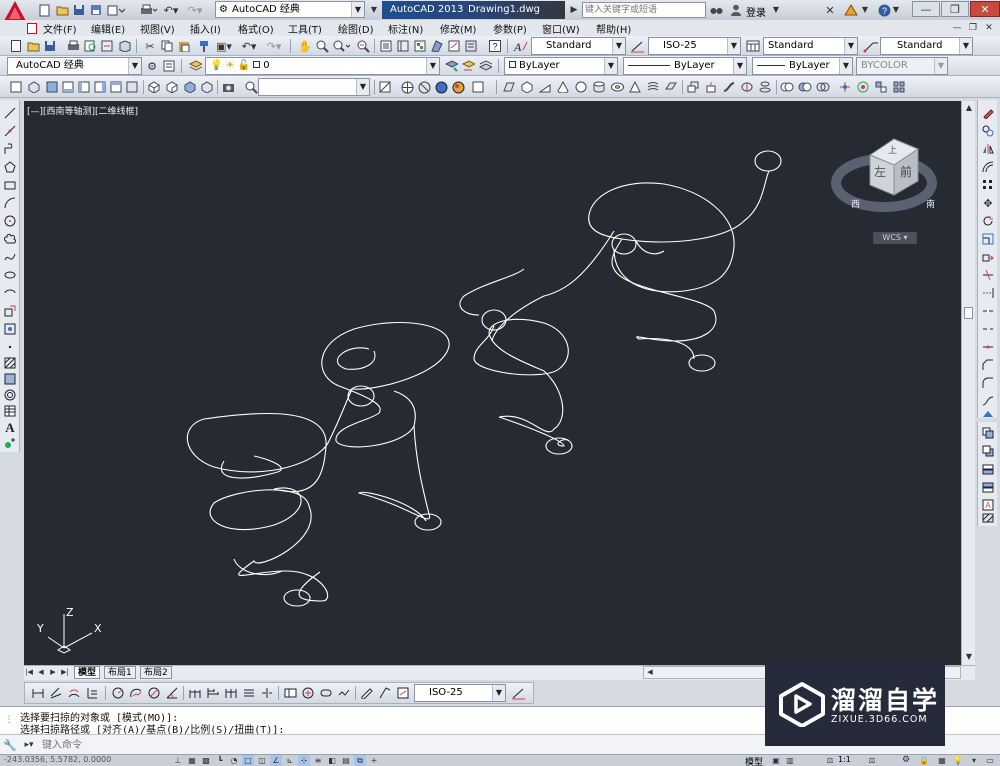 This screenshot has width=1000, height=766. I want to click on angular-dim-icon, so click(172, 693).